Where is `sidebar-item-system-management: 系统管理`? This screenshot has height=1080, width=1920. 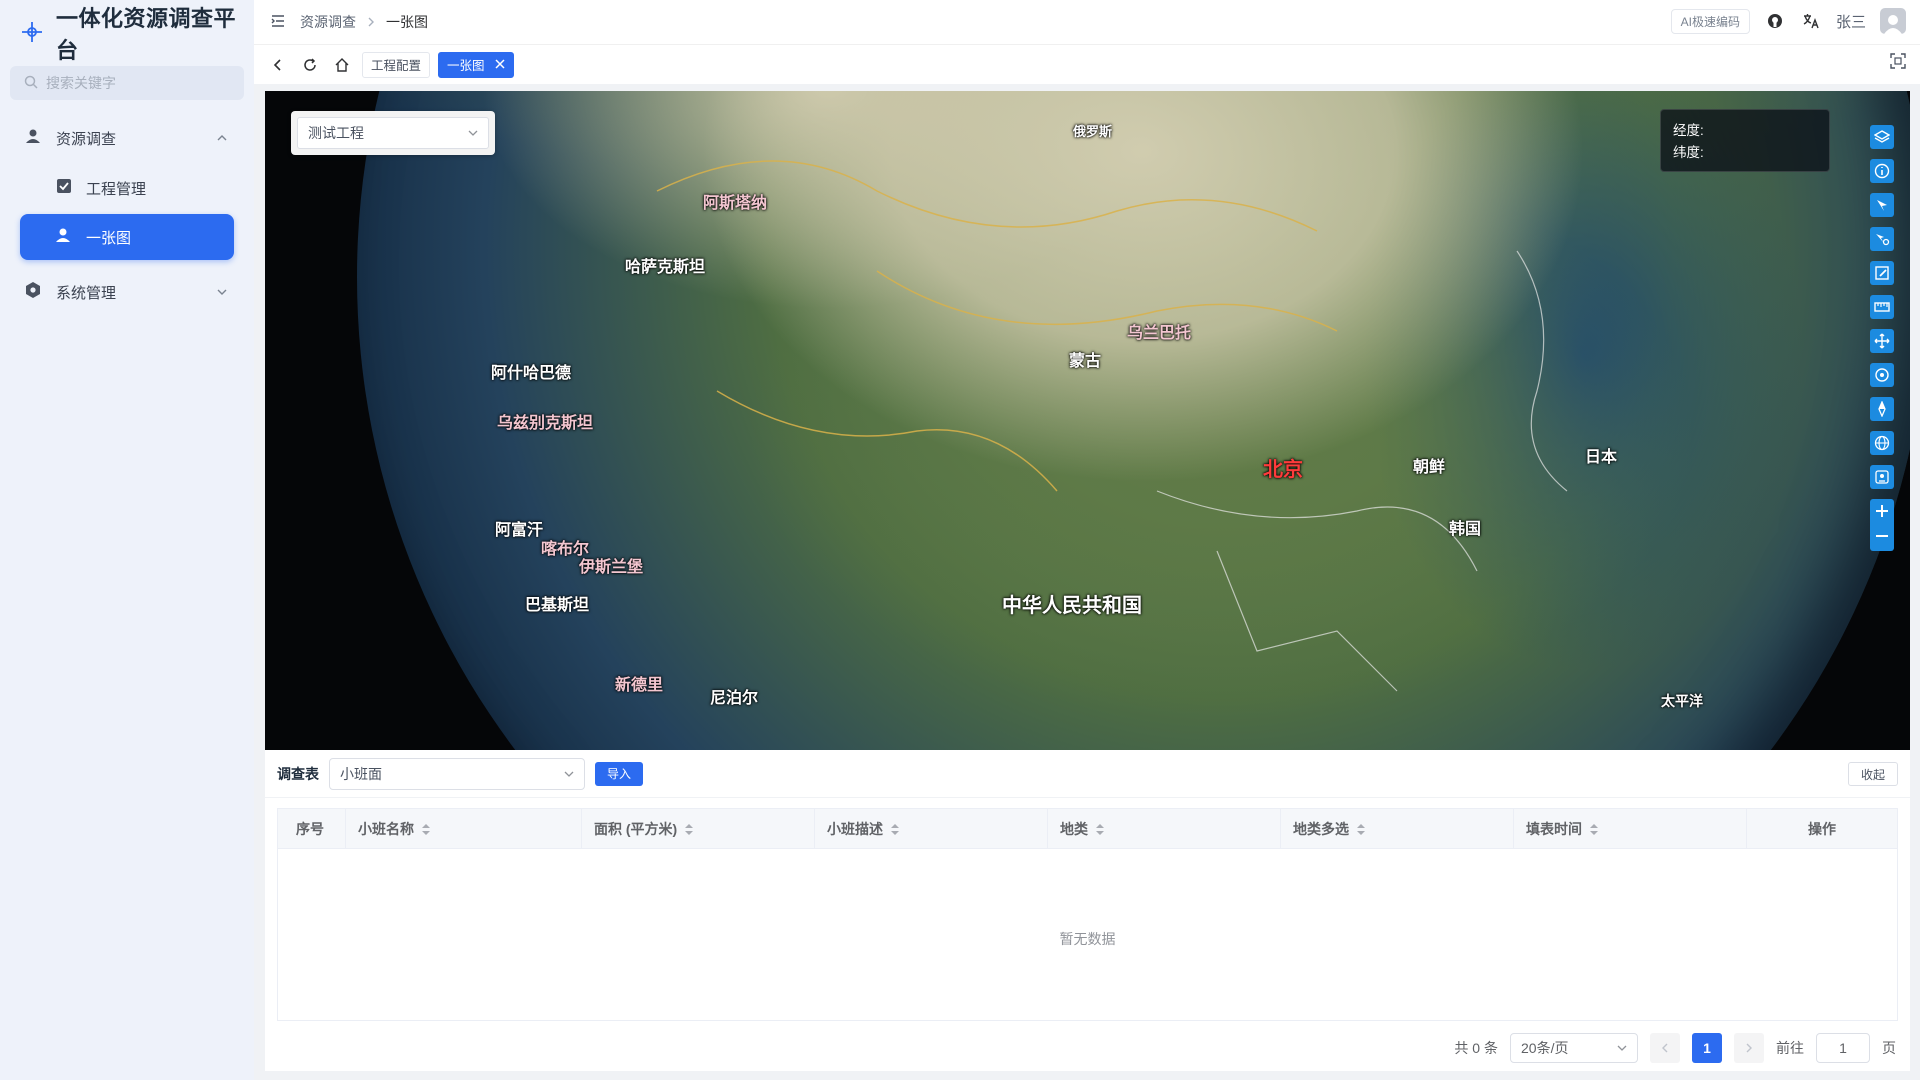 sidebar-item-system-management: 系统管理 is located at coordinates (127, 292).